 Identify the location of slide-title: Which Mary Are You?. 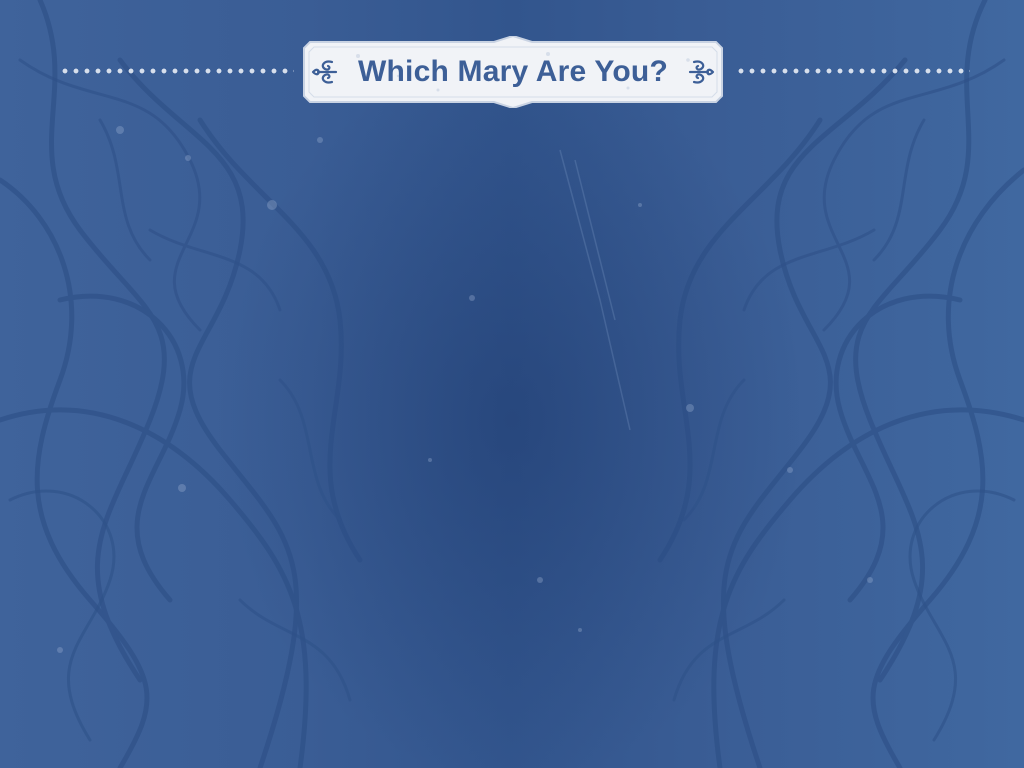
(513, 71).